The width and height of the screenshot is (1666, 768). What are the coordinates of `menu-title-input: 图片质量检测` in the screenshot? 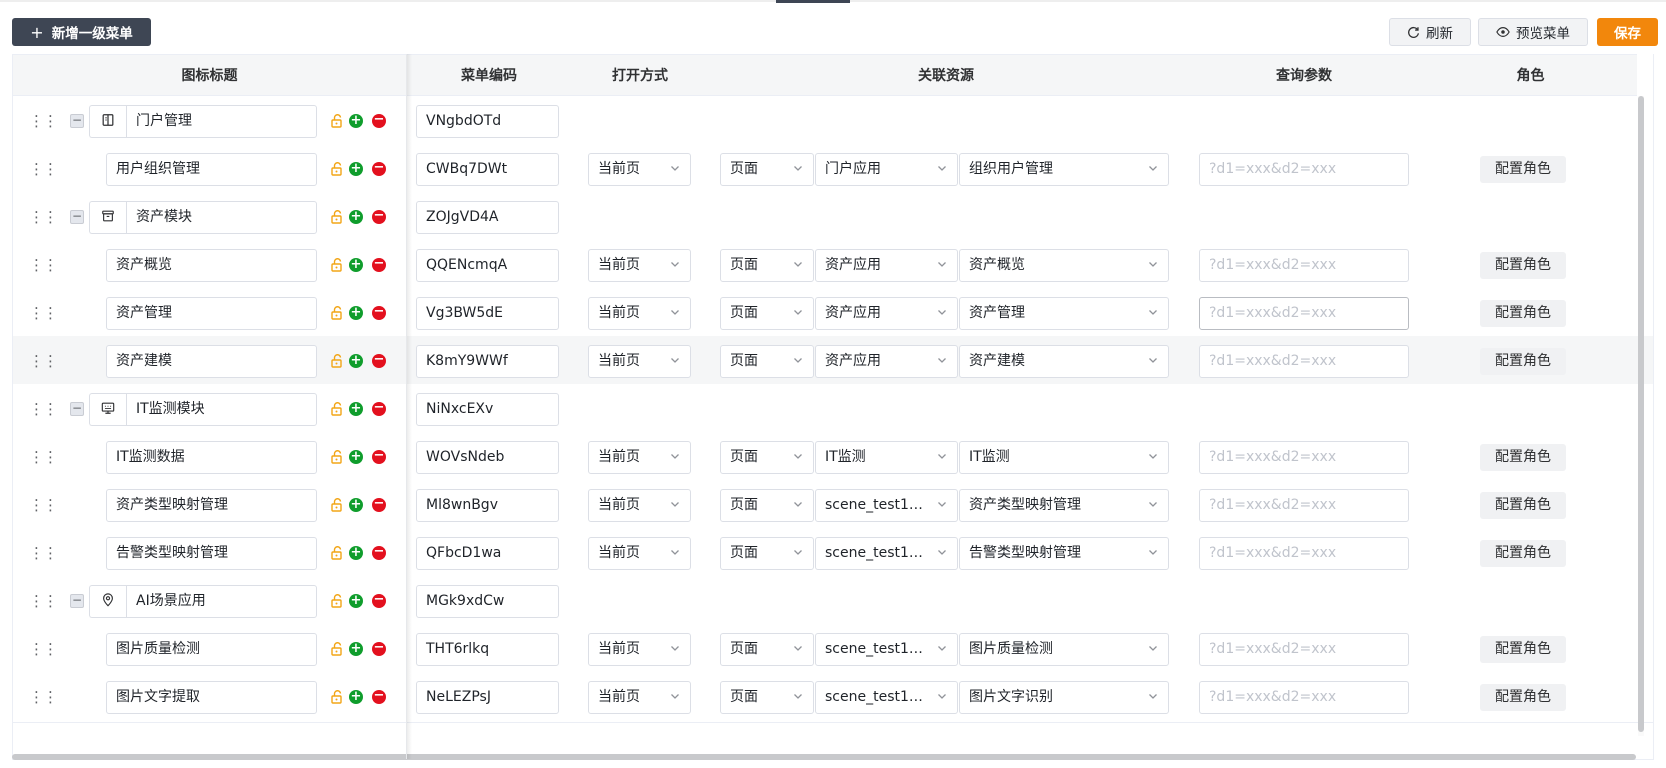 It's located at (211, 649).